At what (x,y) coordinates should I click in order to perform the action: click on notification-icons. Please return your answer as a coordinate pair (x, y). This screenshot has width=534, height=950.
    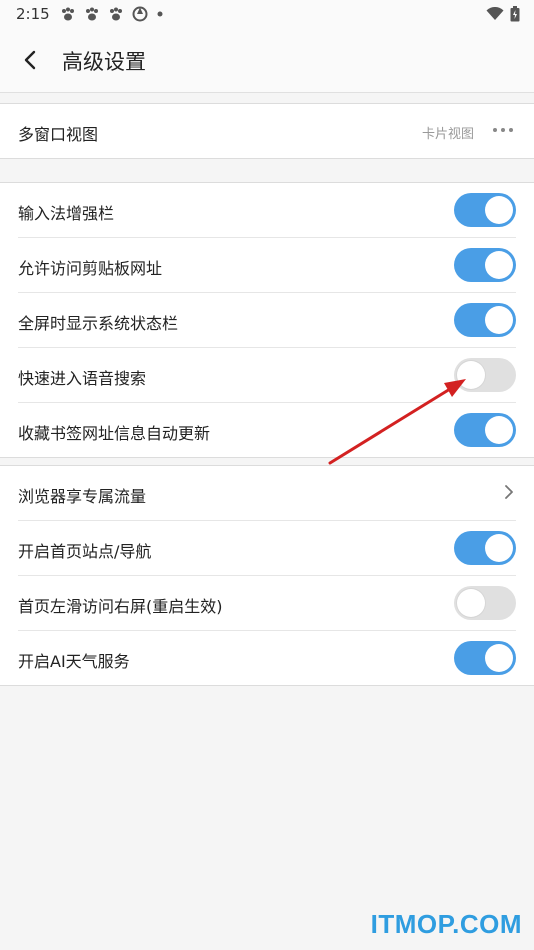
    Looking at the image, I should click on (112, 14).